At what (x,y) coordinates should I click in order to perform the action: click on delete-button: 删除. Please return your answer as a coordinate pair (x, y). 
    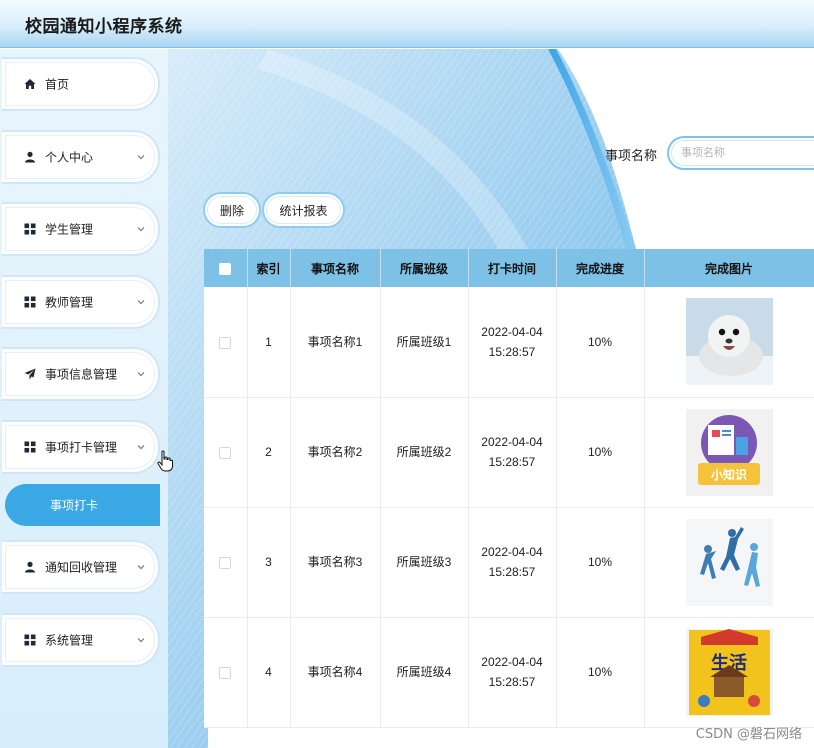
    Looking at the image, I should click on (232, 210).